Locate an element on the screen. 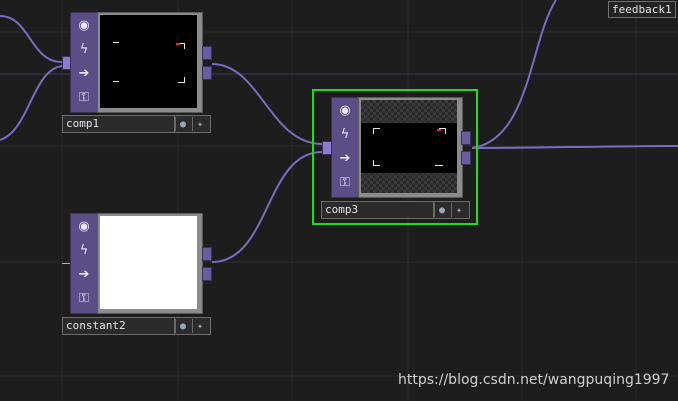 The image size is (678, 401). red-marker is located at coordinates (178, 44).